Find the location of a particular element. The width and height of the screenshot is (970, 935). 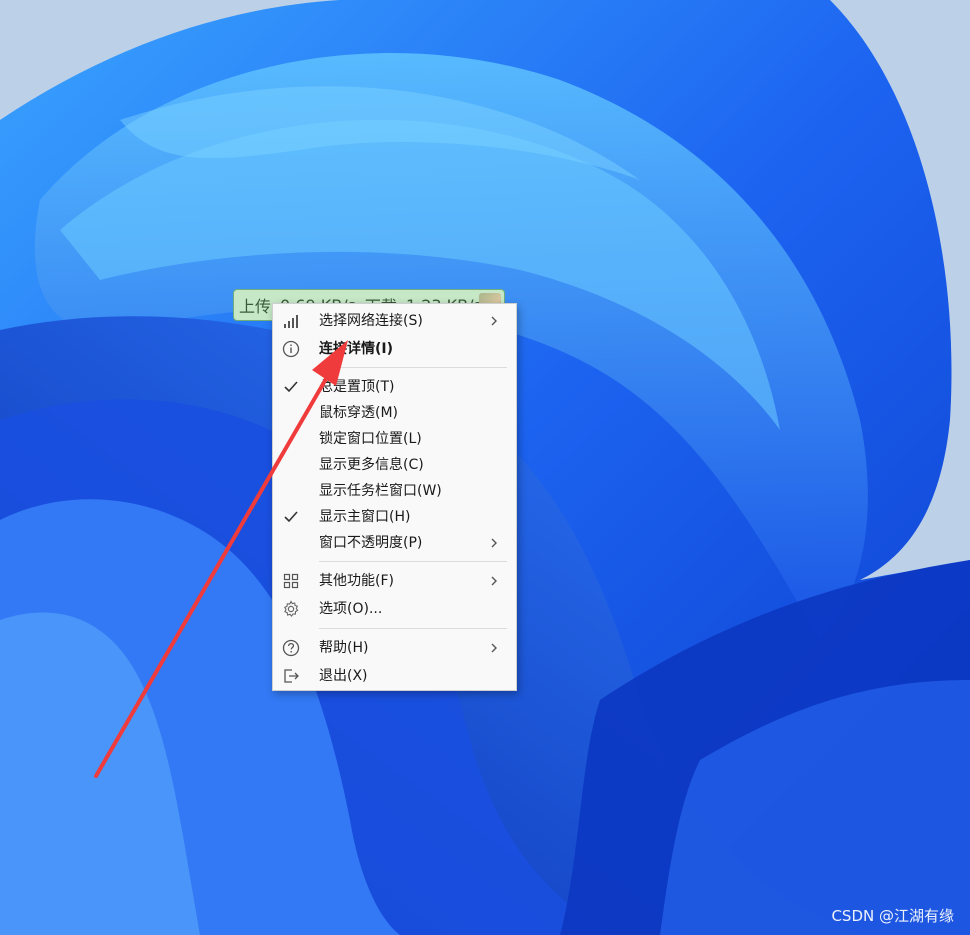

menu-item-exit: 退出(X) is located at coordinates (394, 676).